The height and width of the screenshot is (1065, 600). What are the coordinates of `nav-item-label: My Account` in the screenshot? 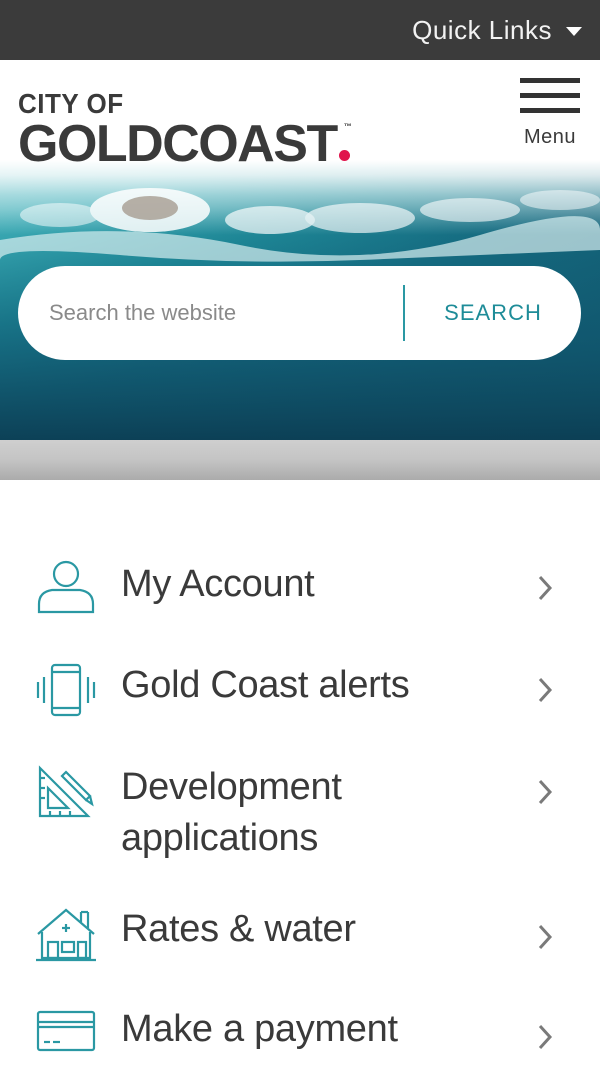 It's located at (218, 584).